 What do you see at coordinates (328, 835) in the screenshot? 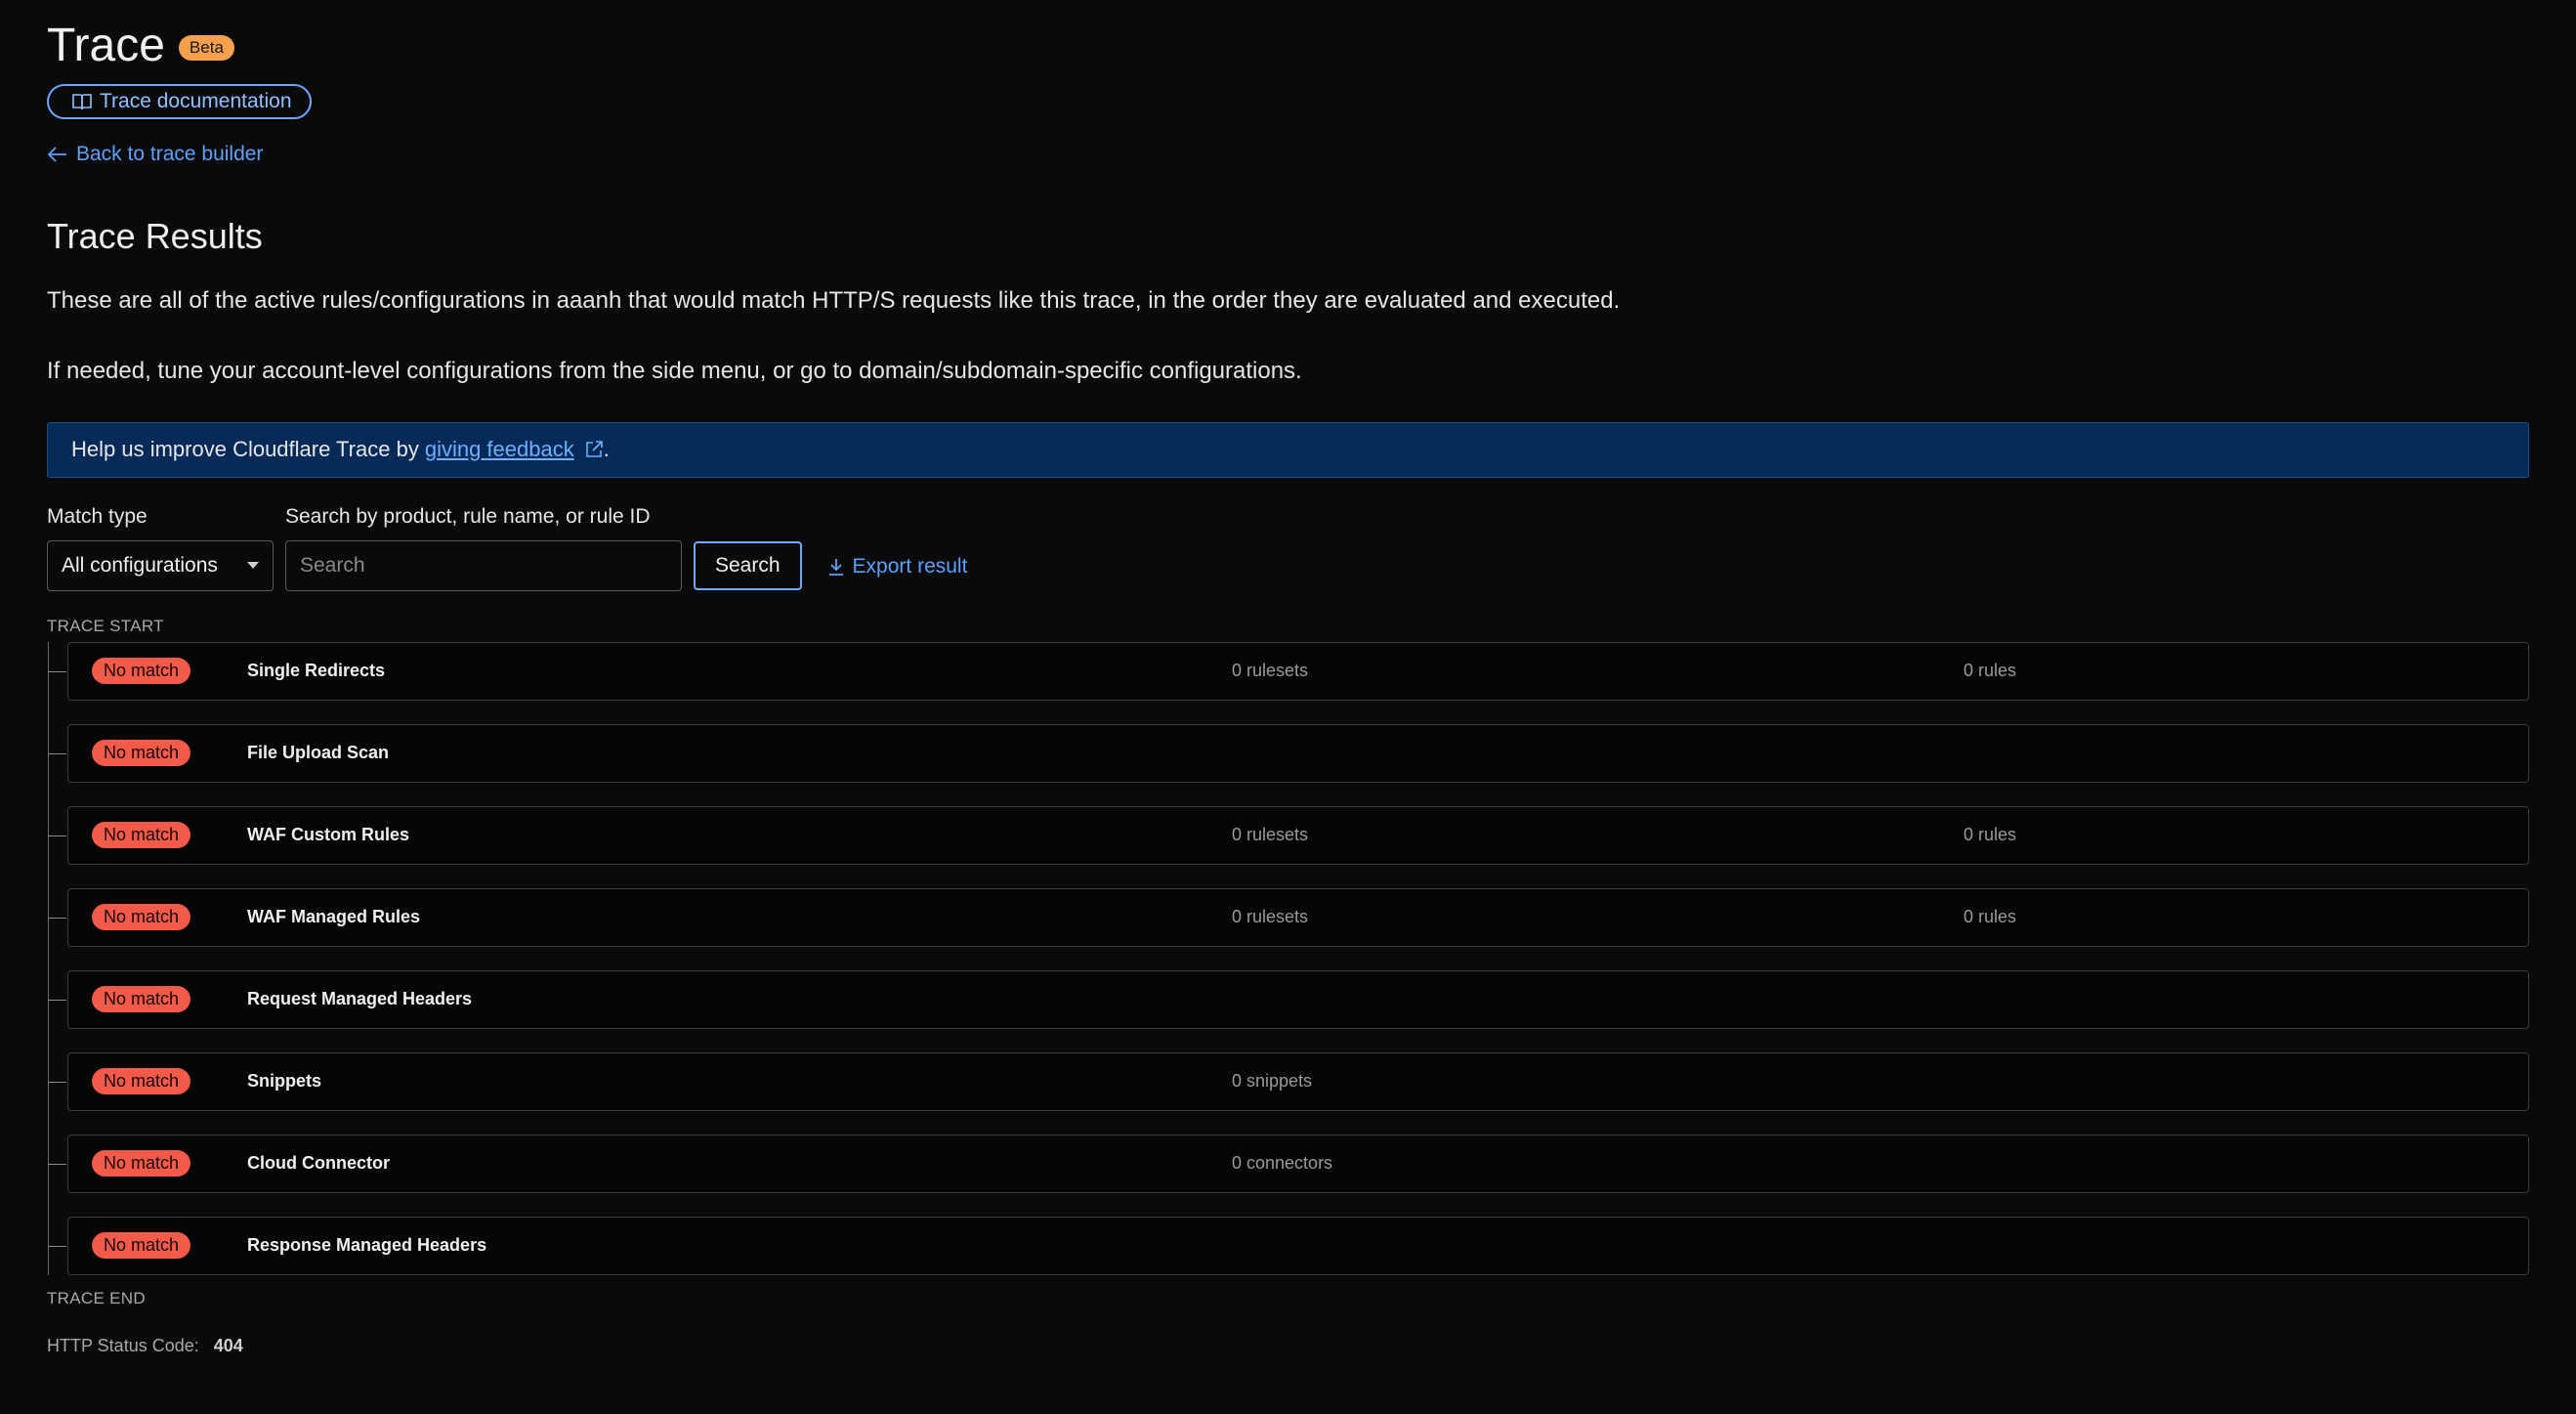
I see `trace-row-name: WAF Custom Rules` at bounding box center [328, 835].